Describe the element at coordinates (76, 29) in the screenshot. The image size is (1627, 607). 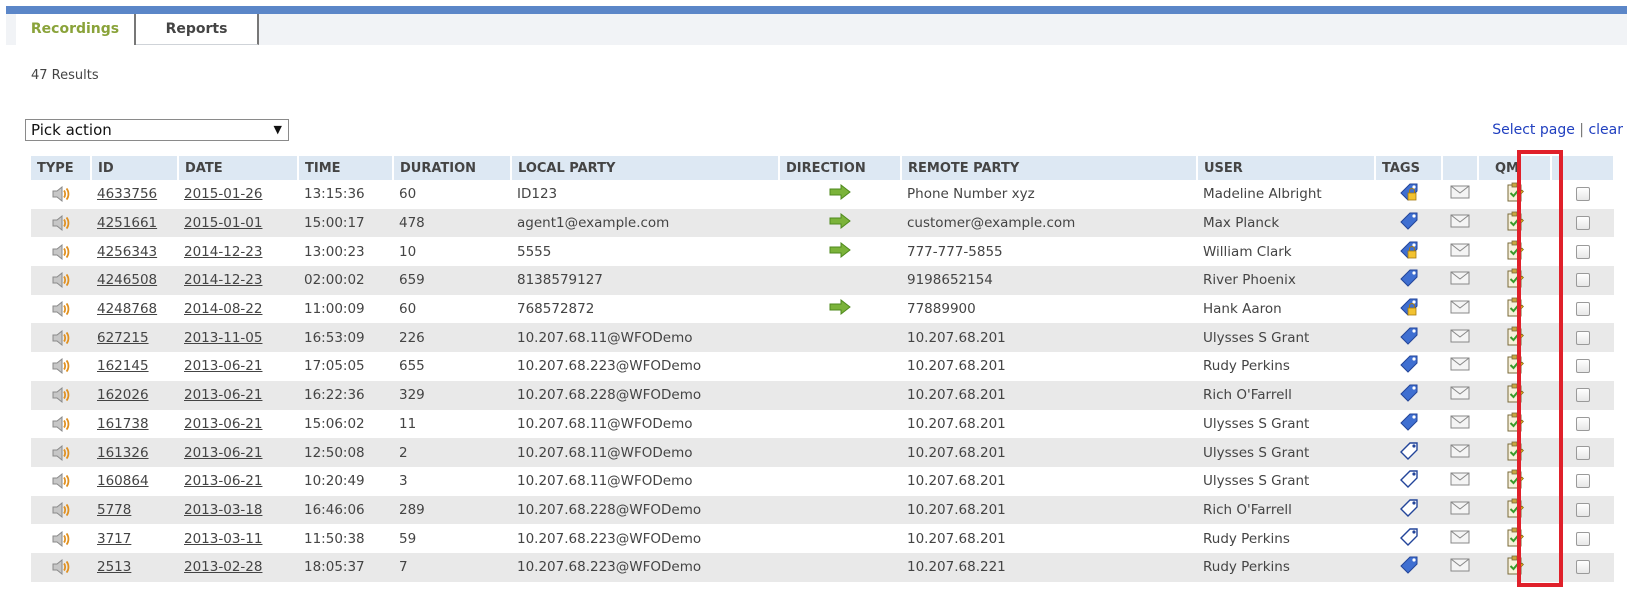
I see `tab-recordings: Recordings` at that location.